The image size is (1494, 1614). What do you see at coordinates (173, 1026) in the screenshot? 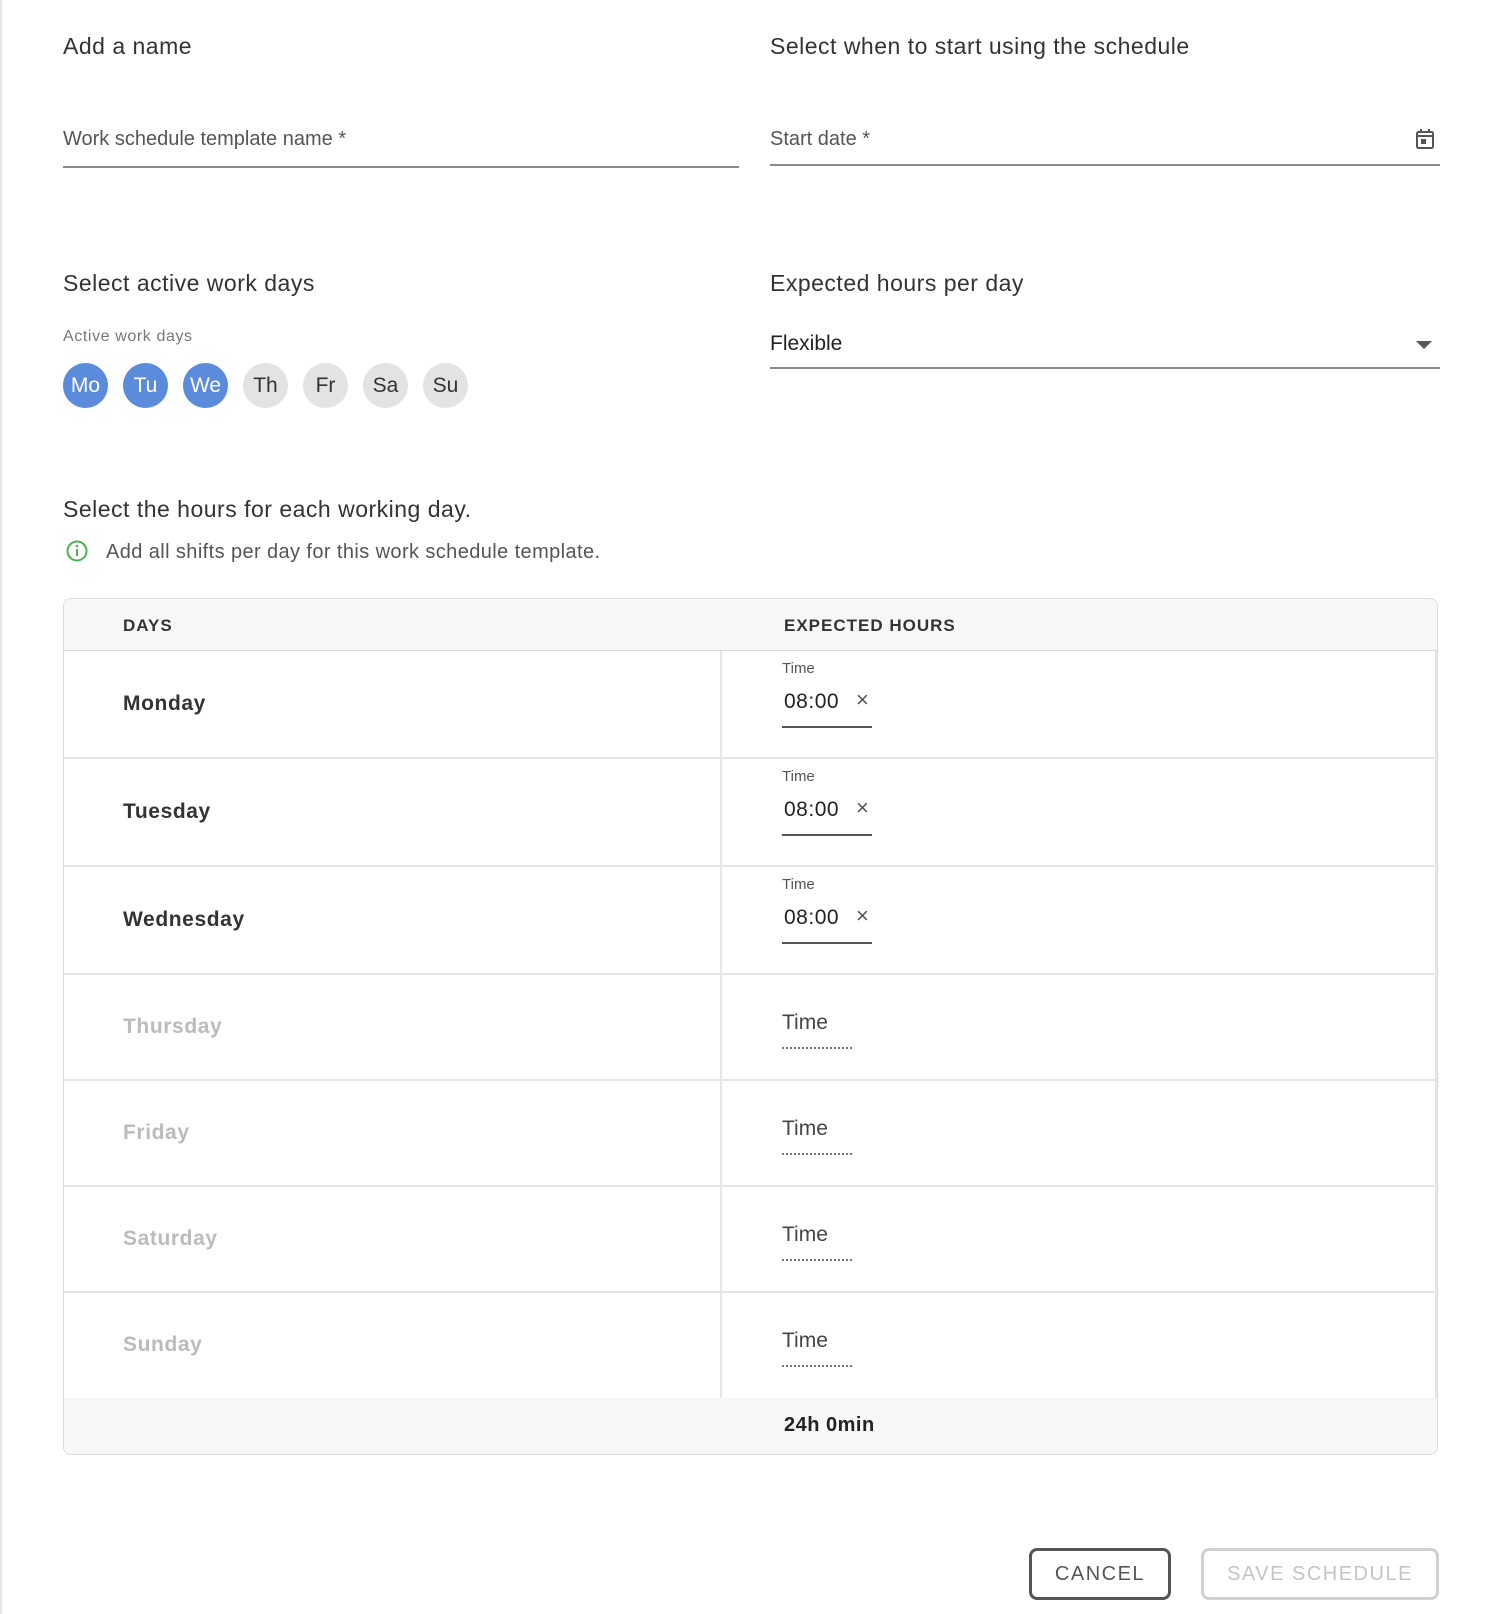
I see `day-label-thursday: Thursday` at bounding box center [173, 1026].